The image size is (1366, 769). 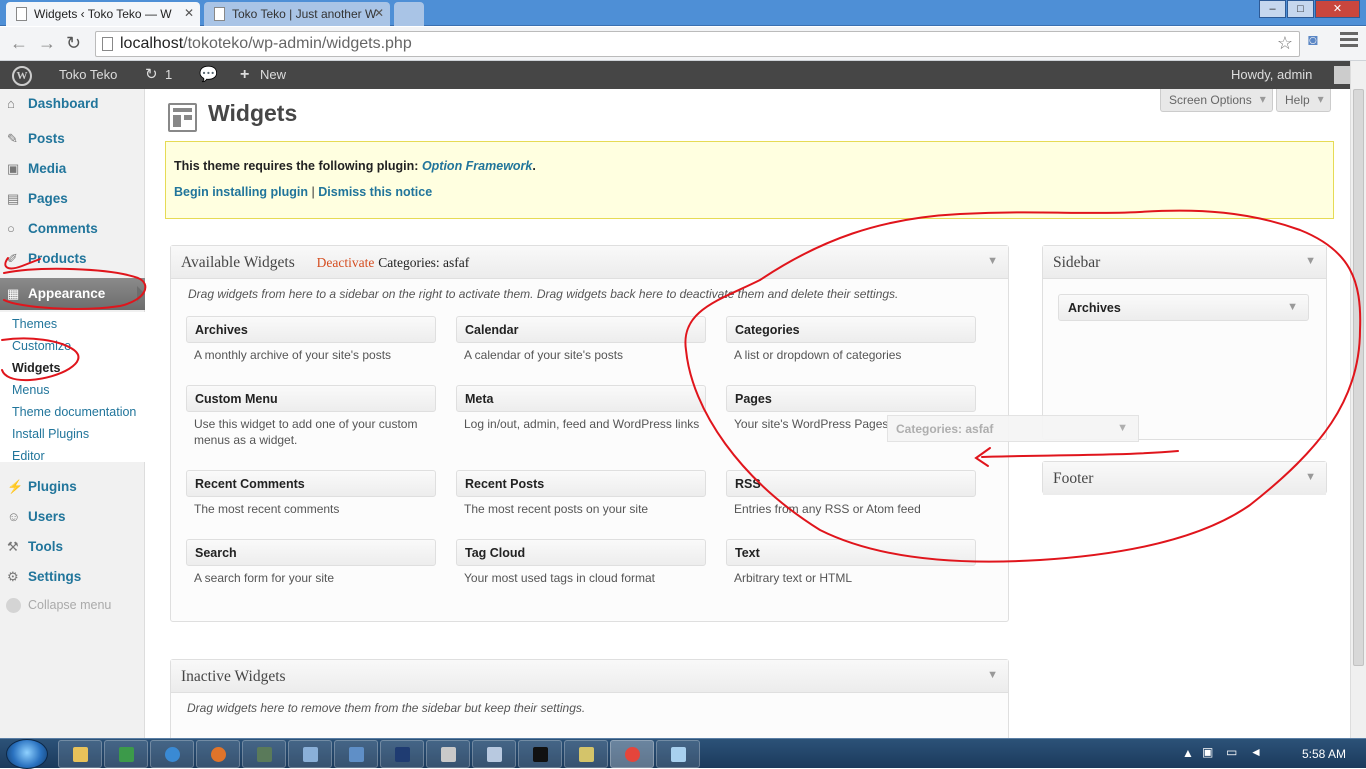 I want to click on menu-item-users: ☺ Users, so click(x=72, y=517).